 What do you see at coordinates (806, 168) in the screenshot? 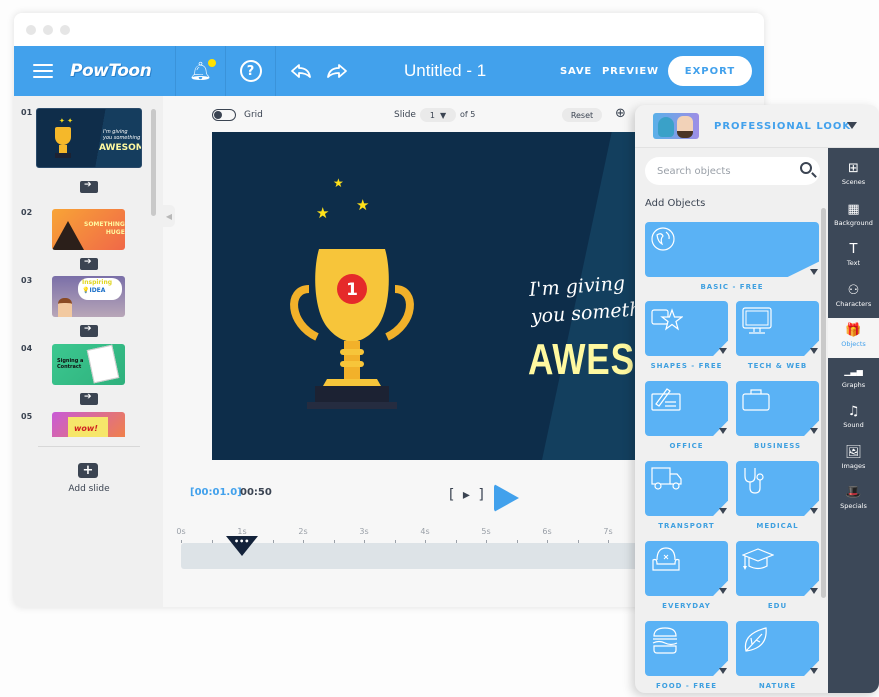
I see `search-icon` at bounding box center [806, 168].